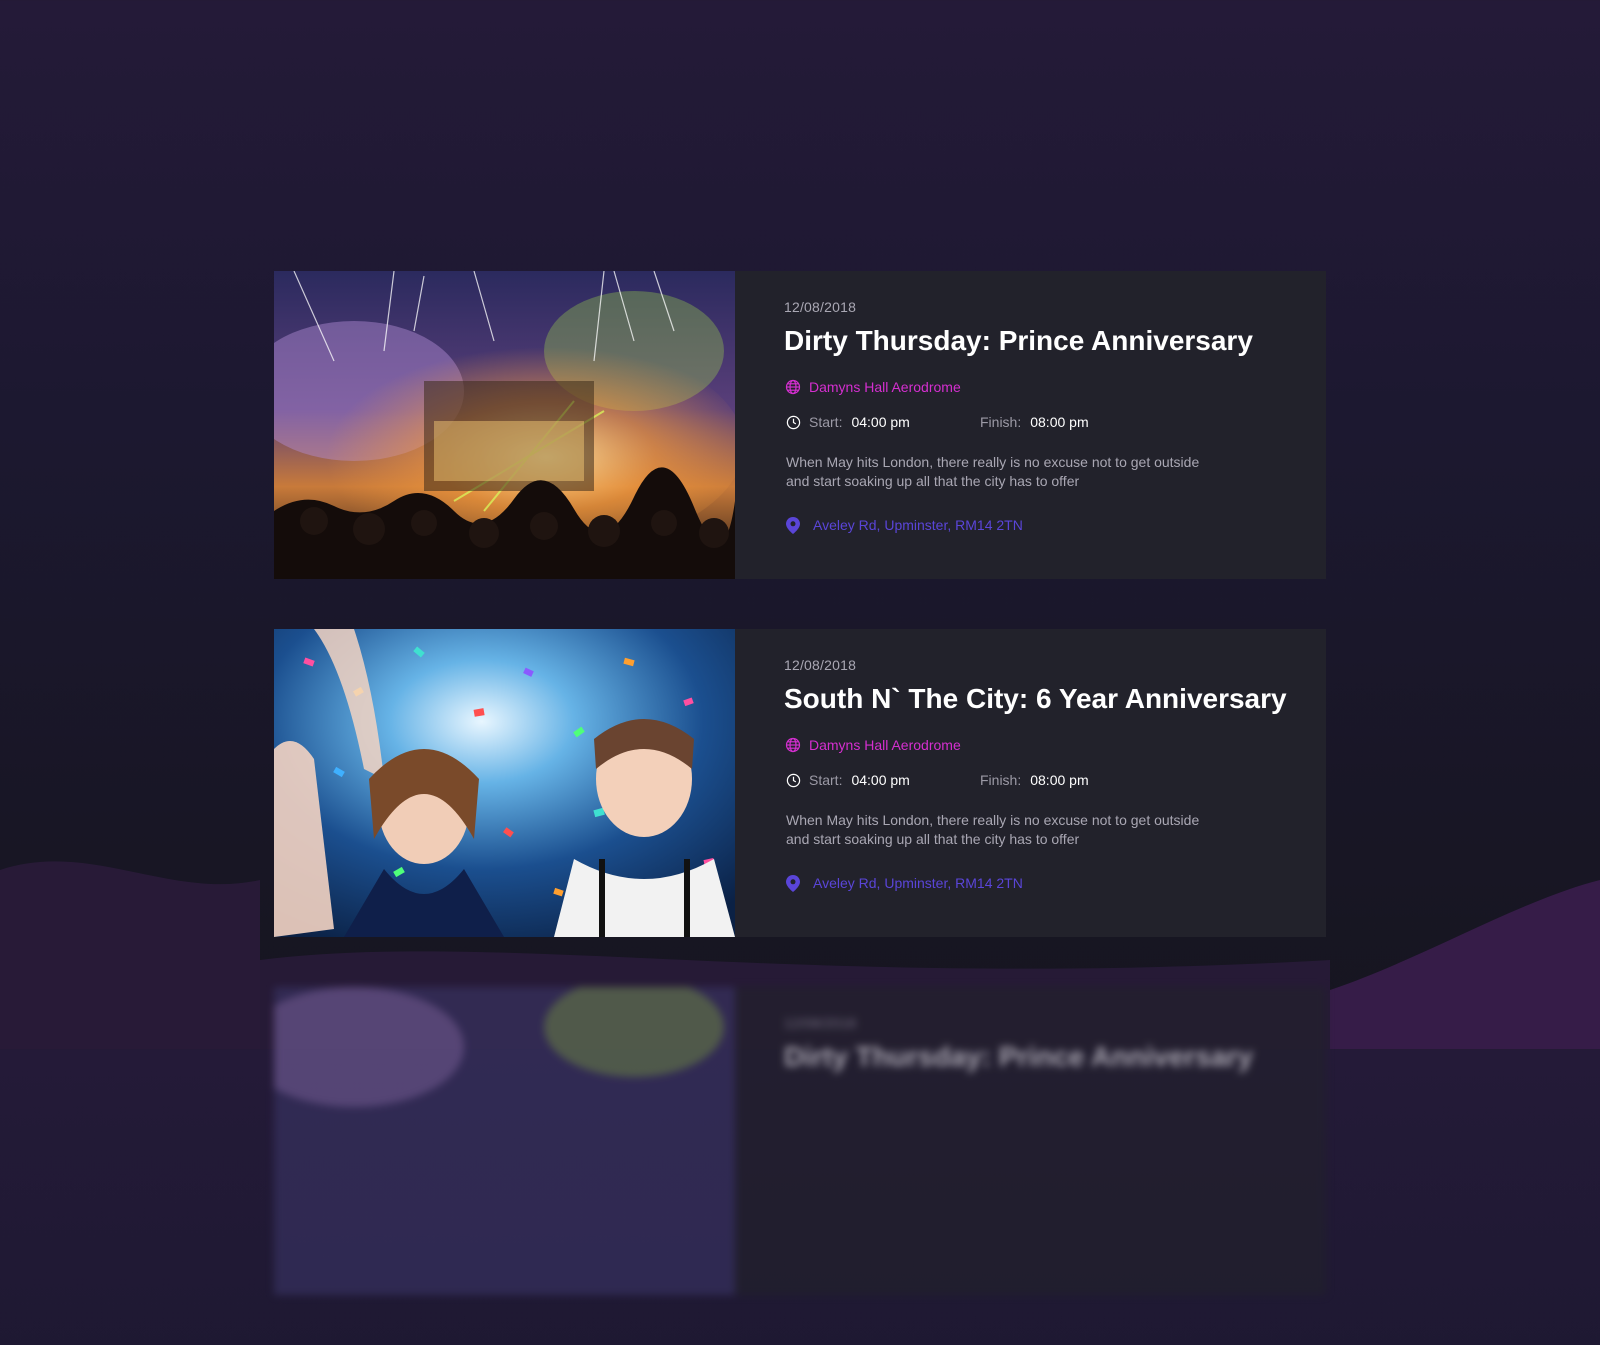 This screenshot has height=1345, width=1600. I want to click on confetti-party-photo, so click(504, 783).